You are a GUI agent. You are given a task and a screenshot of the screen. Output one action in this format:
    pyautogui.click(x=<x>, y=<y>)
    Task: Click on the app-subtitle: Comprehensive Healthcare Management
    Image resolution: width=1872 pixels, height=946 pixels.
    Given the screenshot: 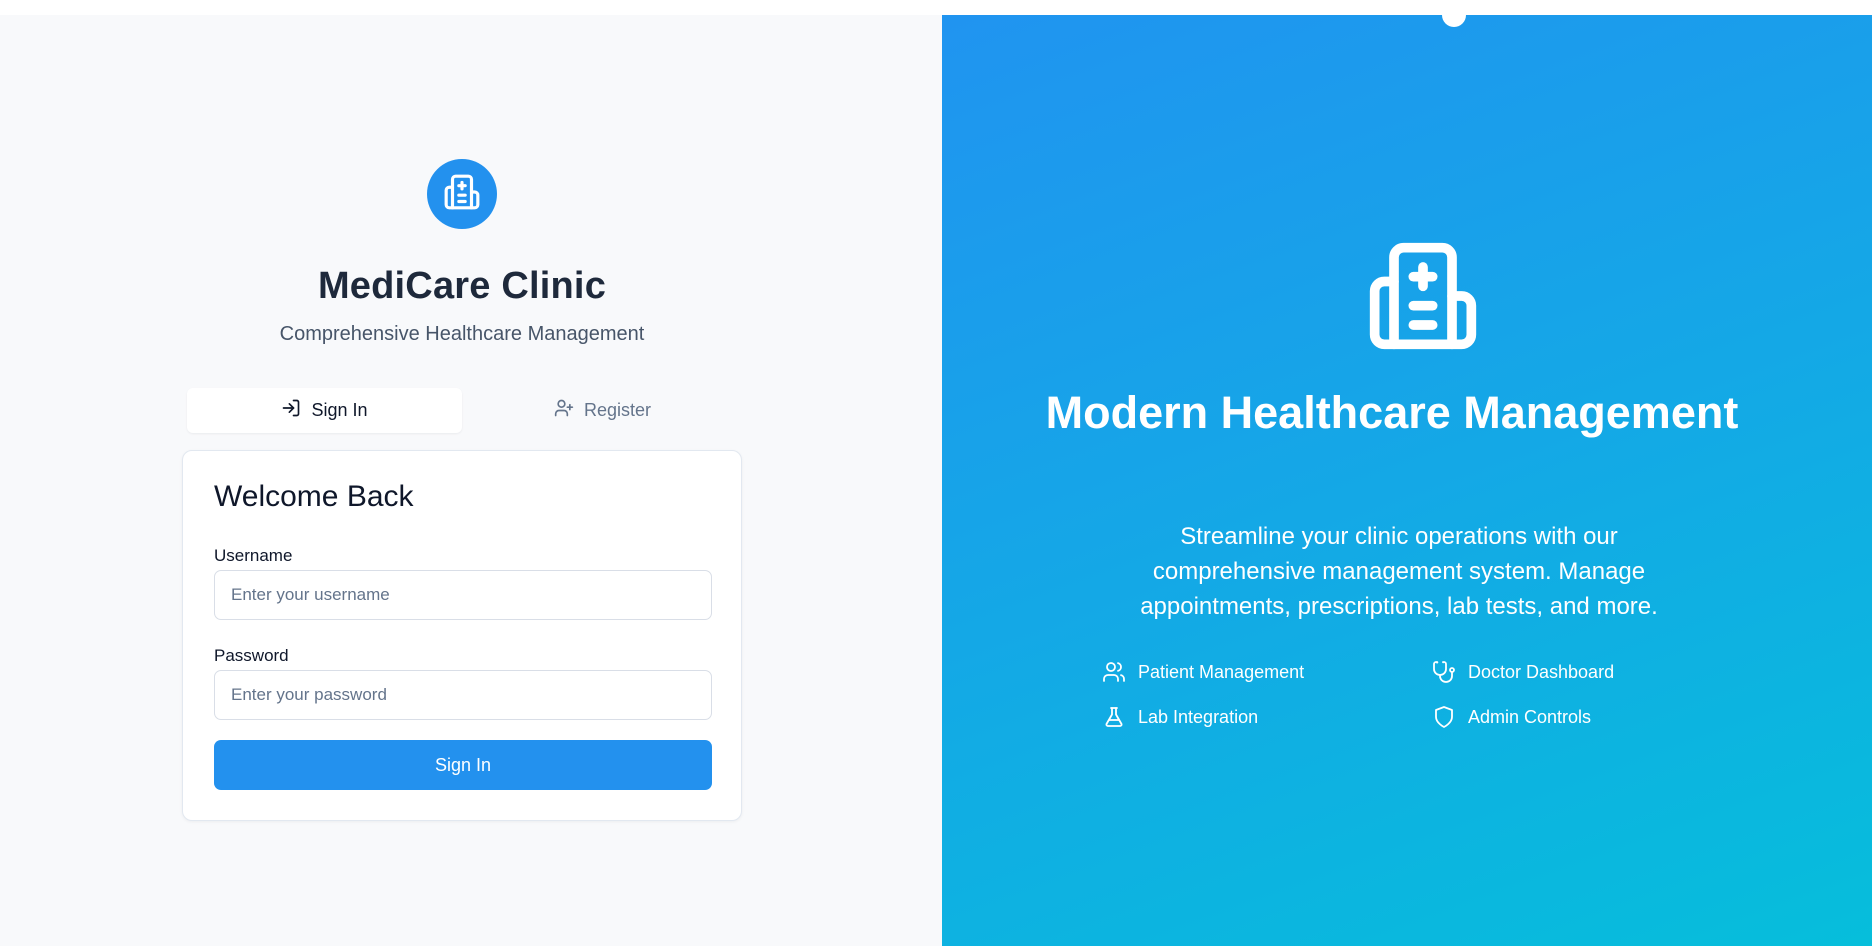 What is the action you would take?
    pyautogui.click(x=462, y=334)
    